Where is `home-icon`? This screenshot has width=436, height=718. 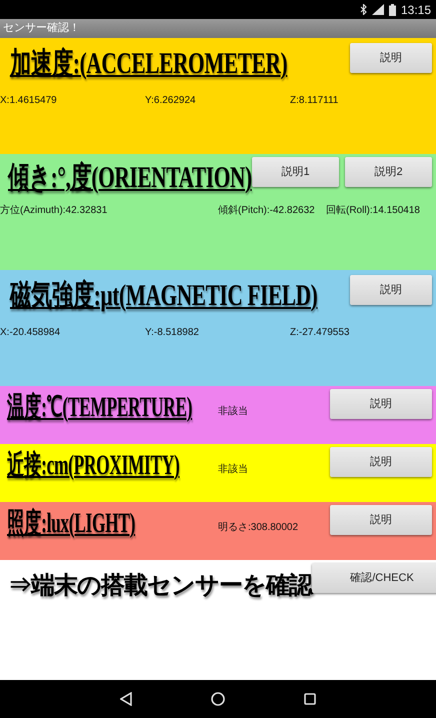
home-icon is located at coordinates (217, 699).